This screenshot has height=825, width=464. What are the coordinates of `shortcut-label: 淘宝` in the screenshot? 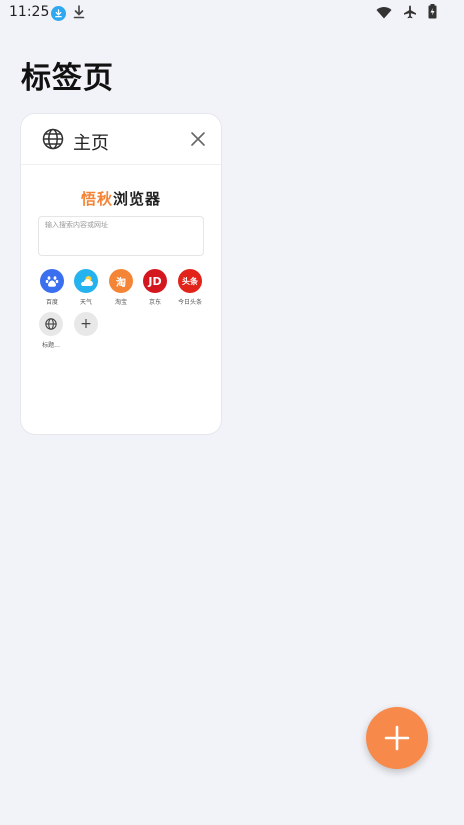 It's located at (120, 302).